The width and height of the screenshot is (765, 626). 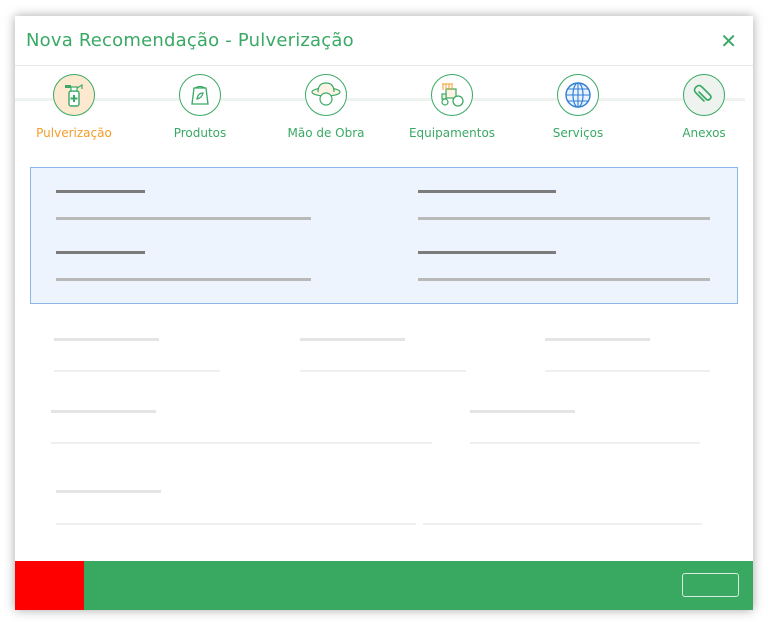 I want to click on step-label: Produtos, so click(x=200, y=133).